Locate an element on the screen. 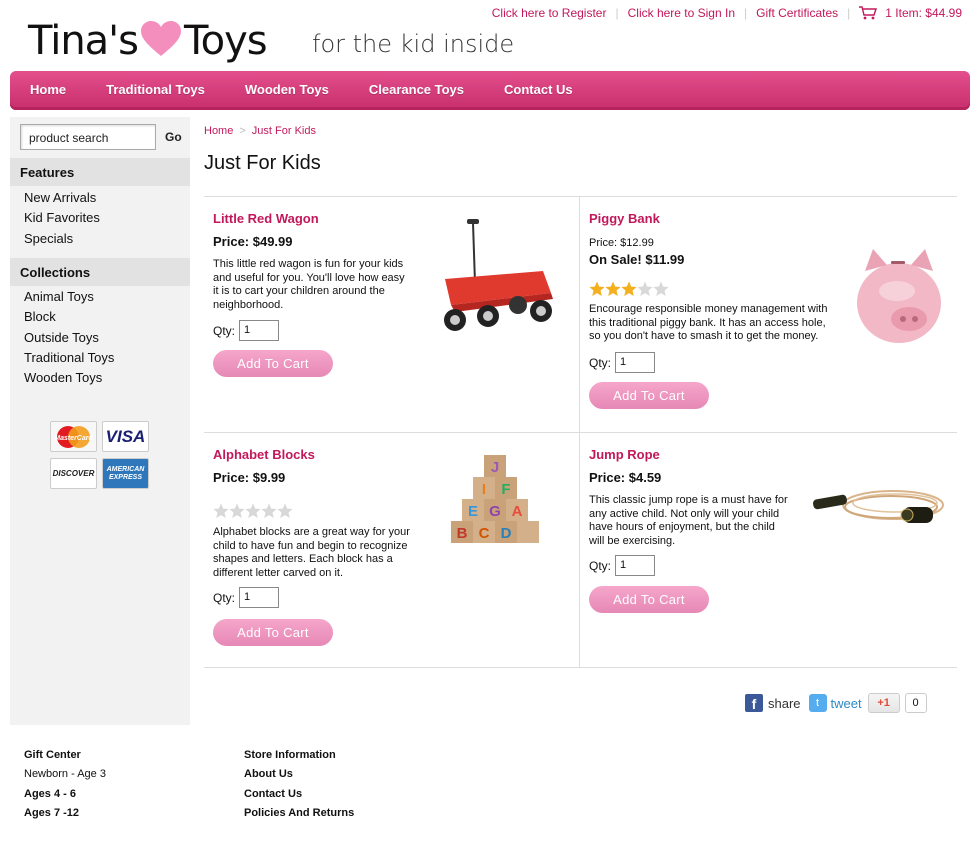 The height and width of the screenshot is (850, 980). twitter-icon: t is located at coordinates (817, 703).